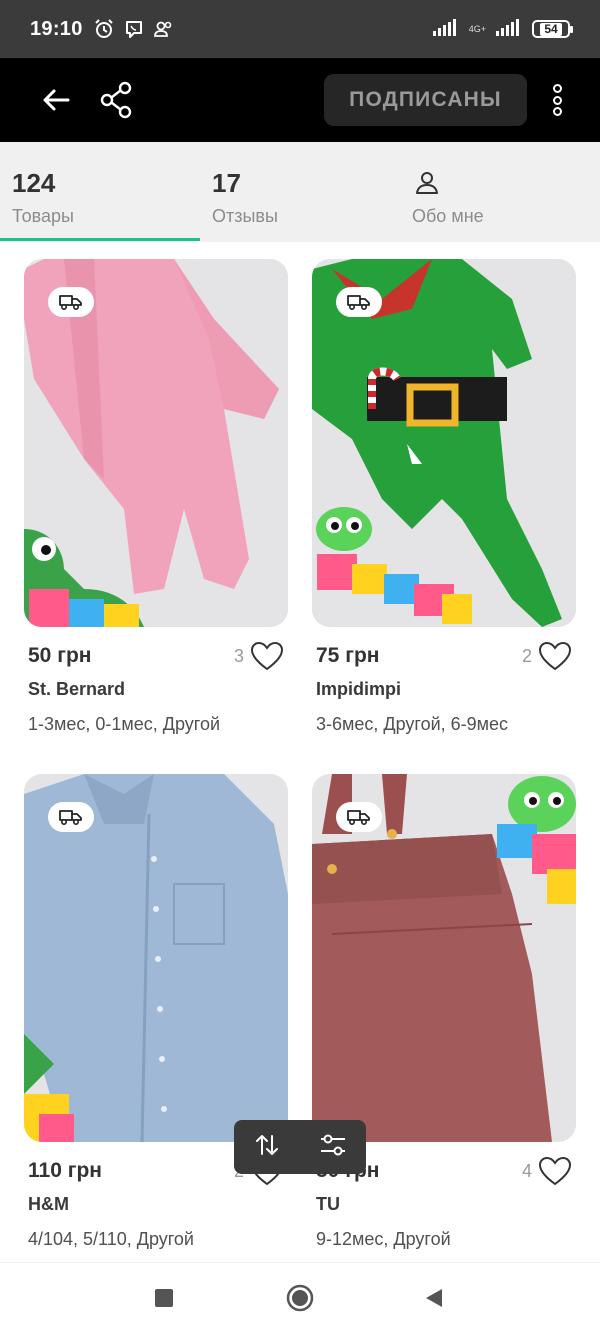  I want to click on tab-about: Обо мне, so click(500, 192).